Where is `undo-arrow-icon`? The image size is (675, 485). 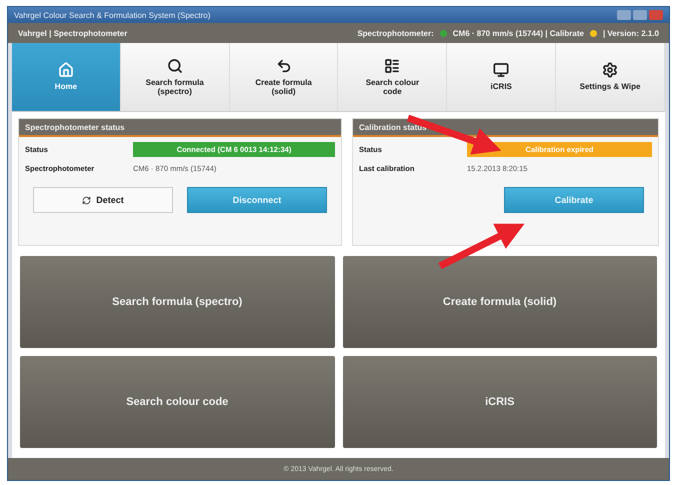 undo-arrow-icon is located at coordinates (284, 66).